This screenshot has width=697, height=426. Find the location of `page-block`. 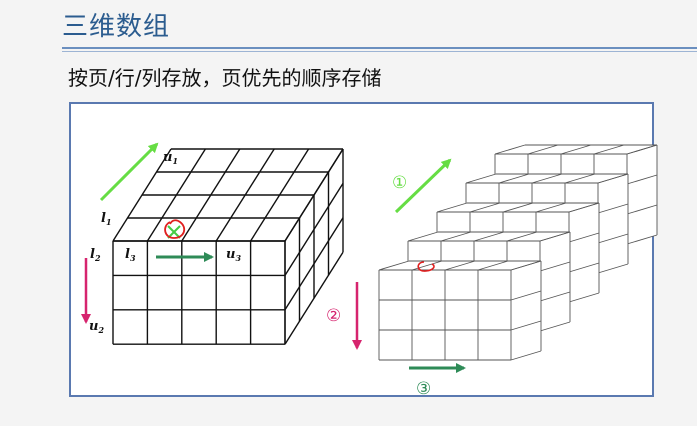

page-block is located at coordinates (460, 310).